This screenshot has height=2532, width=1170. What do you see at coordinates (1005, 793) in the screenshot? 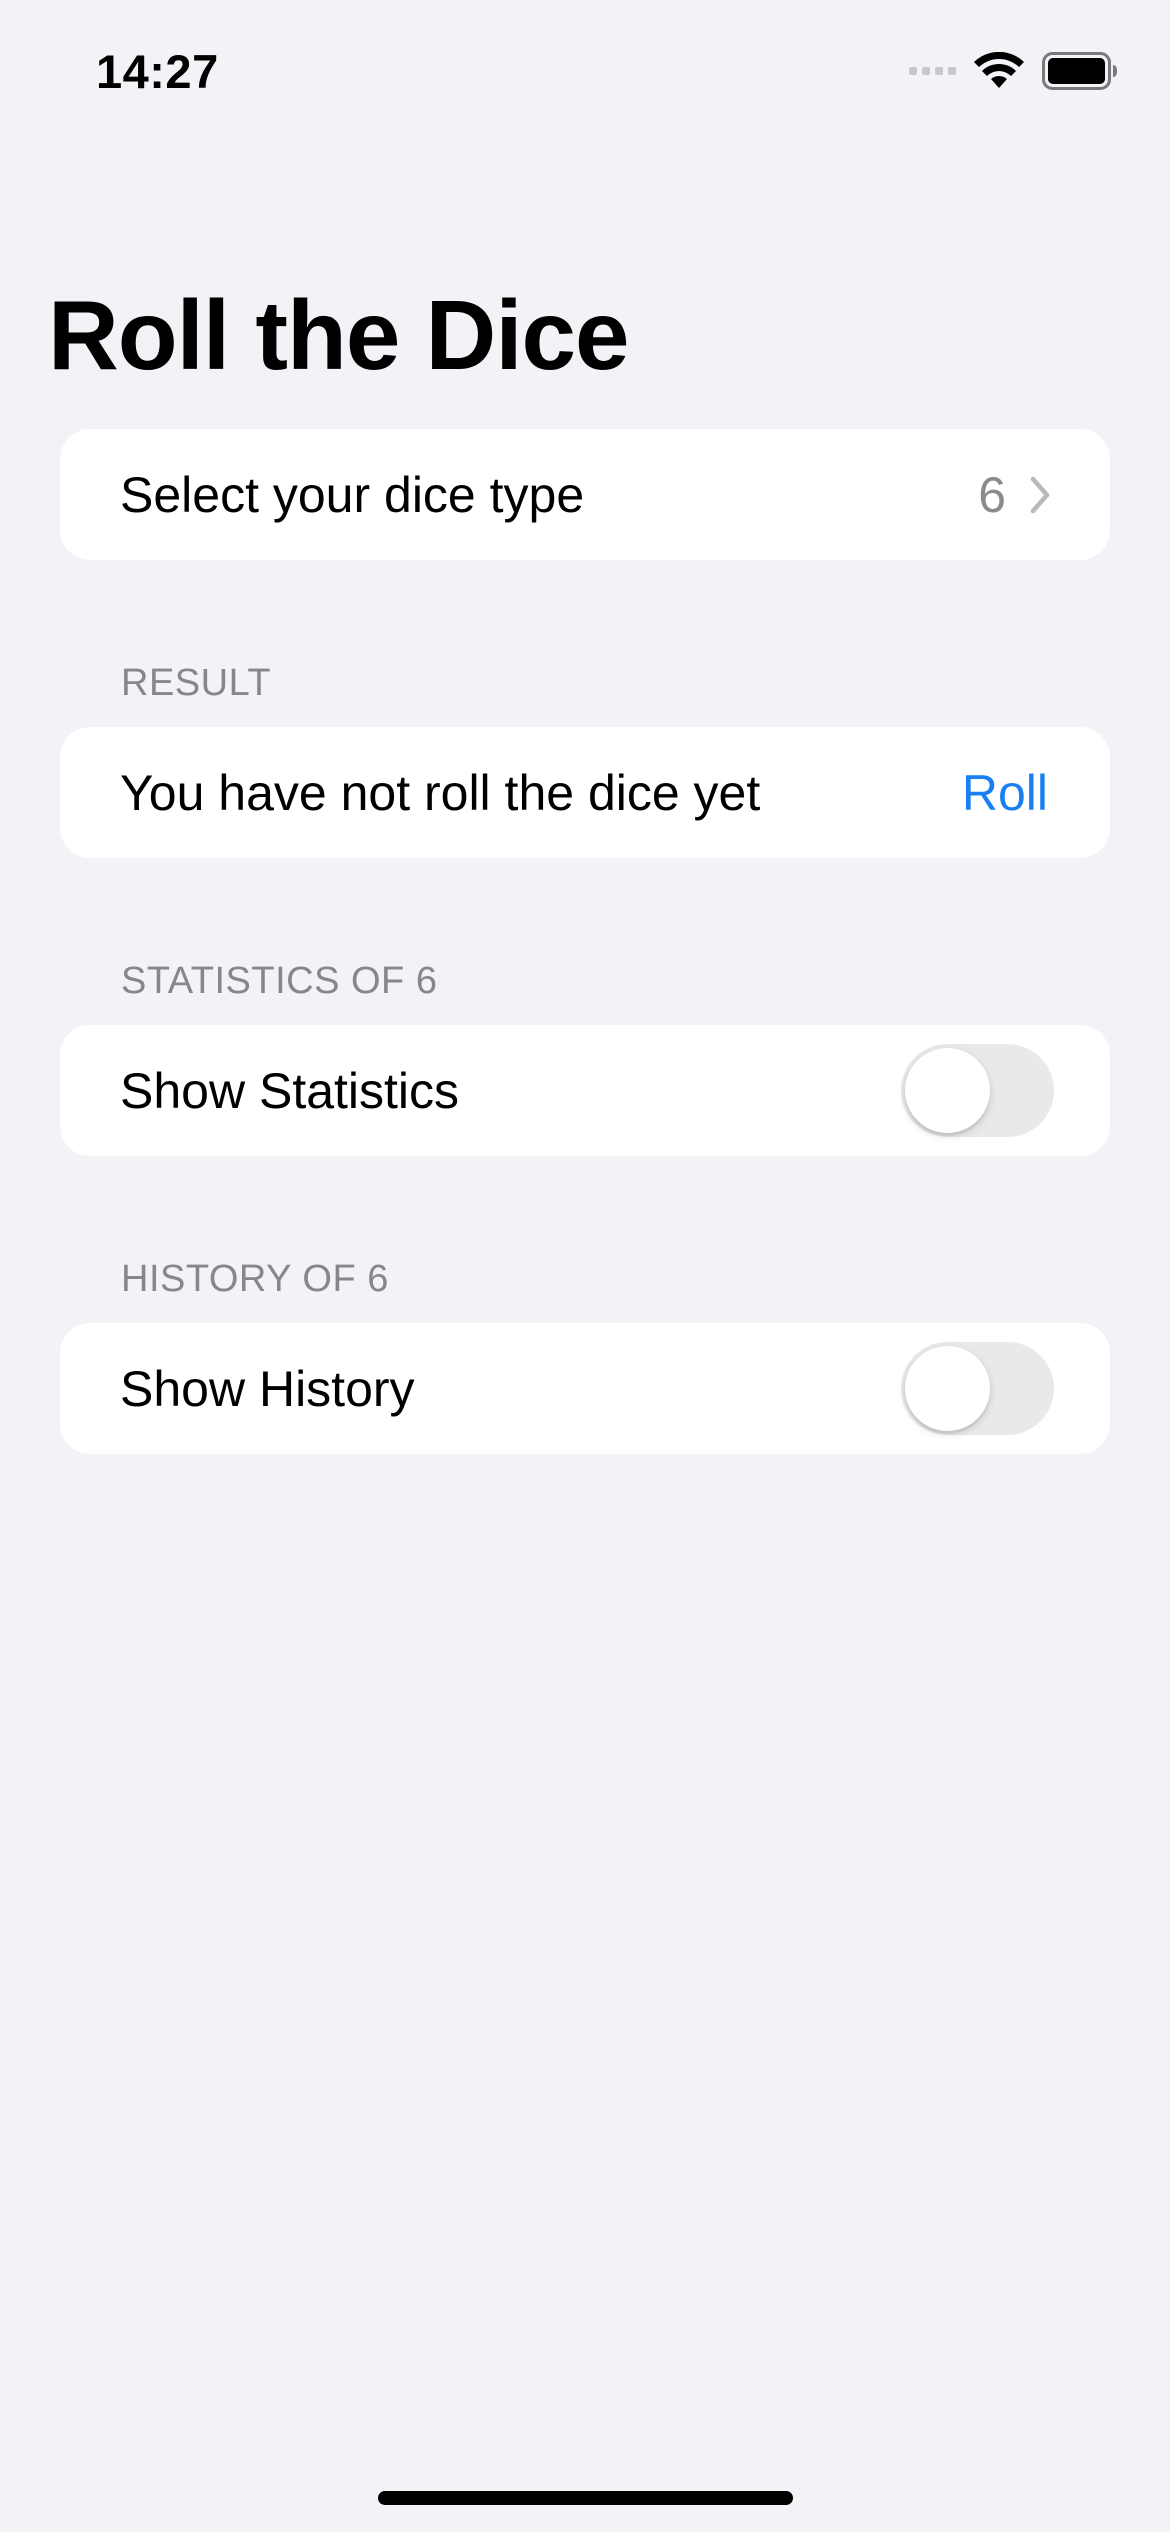
I see `roll-button: Roll` at bounding box center [1005, 793].